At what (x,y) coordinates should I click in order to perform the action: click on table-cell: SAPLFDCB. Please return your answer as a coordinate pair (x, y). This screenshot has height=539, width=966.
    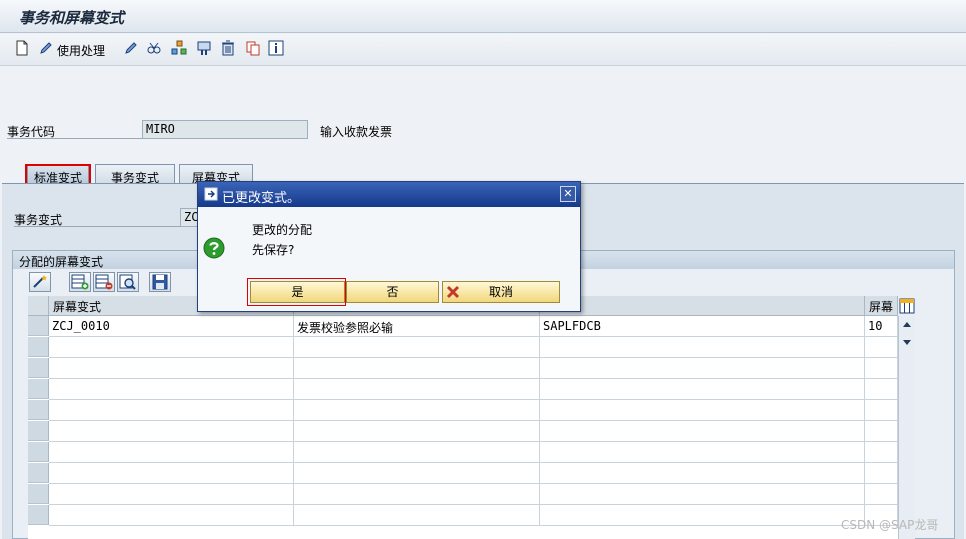
    Looking at the image, I should click on (702, 326).